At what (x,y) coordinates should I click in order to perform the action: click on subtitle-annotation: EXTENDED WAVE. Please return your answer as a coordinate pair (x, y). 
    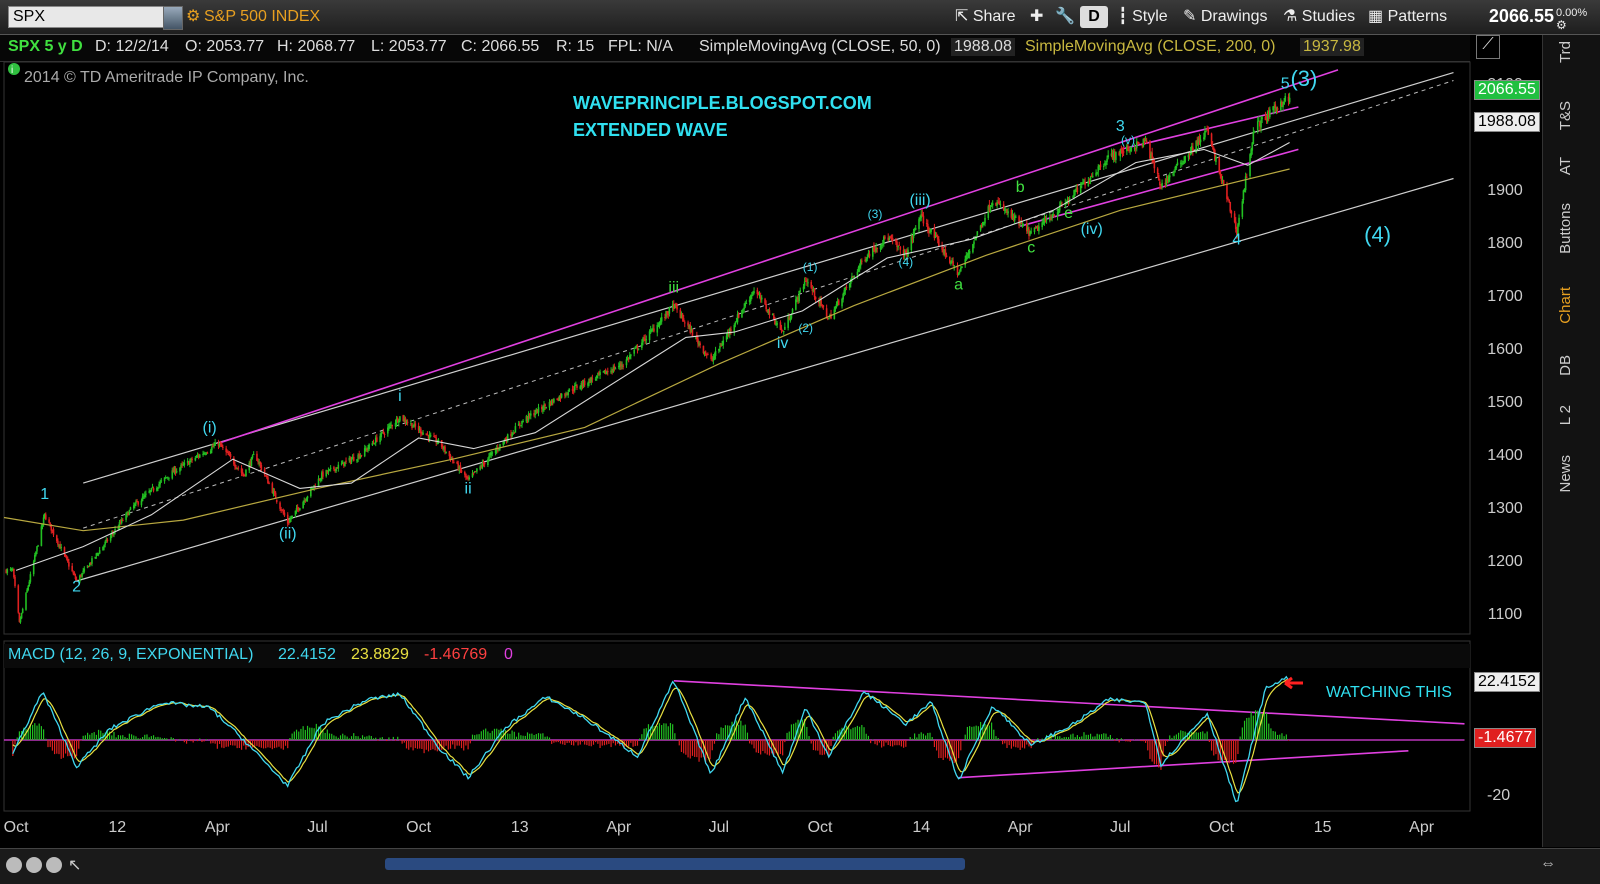
    Looking at the image, I should click on (650, 130).